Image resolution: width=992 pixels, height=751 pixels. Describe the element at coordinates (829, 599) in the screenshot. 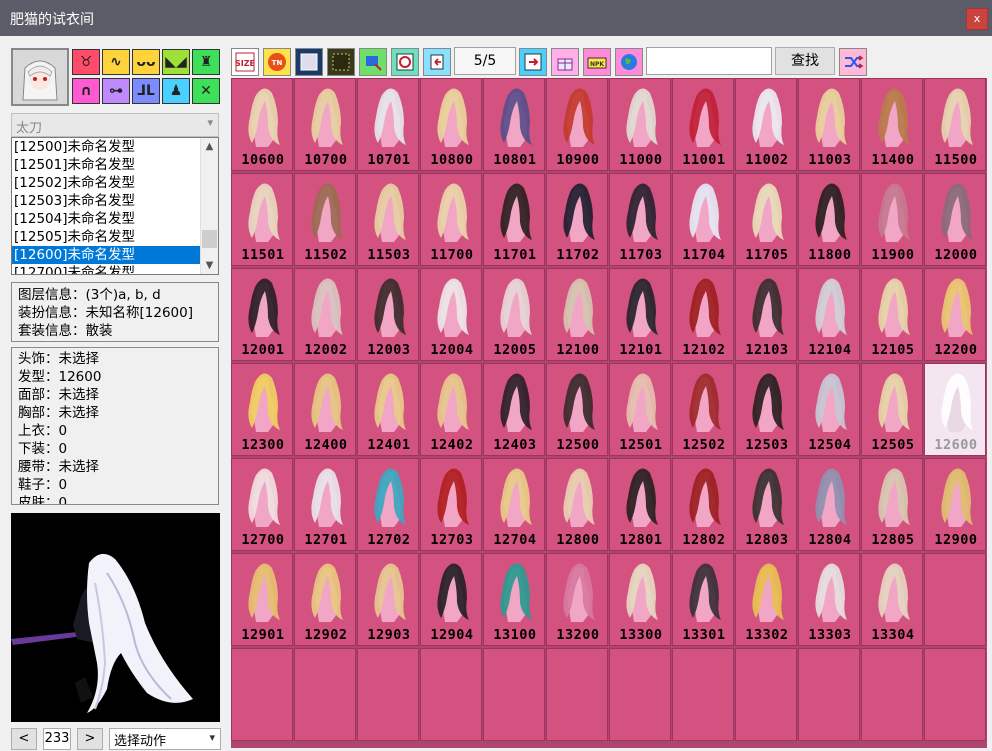

I see `hair-item-cell: 13303` at that location.